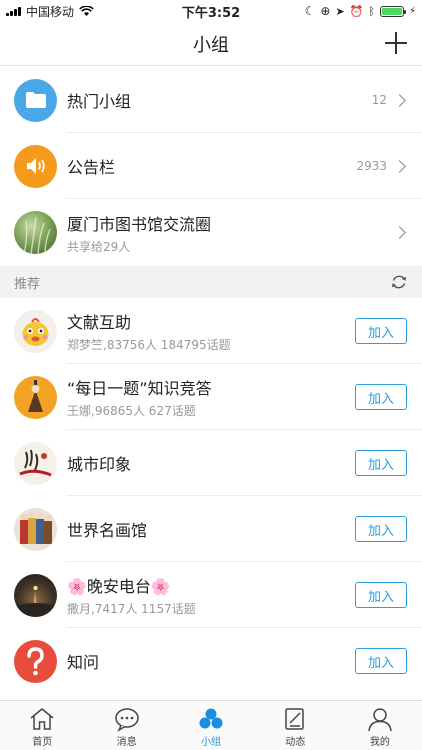 The width and height of the screenshot is (422, 750). I want to click on tab-groups: 小组, so click(211, 725).